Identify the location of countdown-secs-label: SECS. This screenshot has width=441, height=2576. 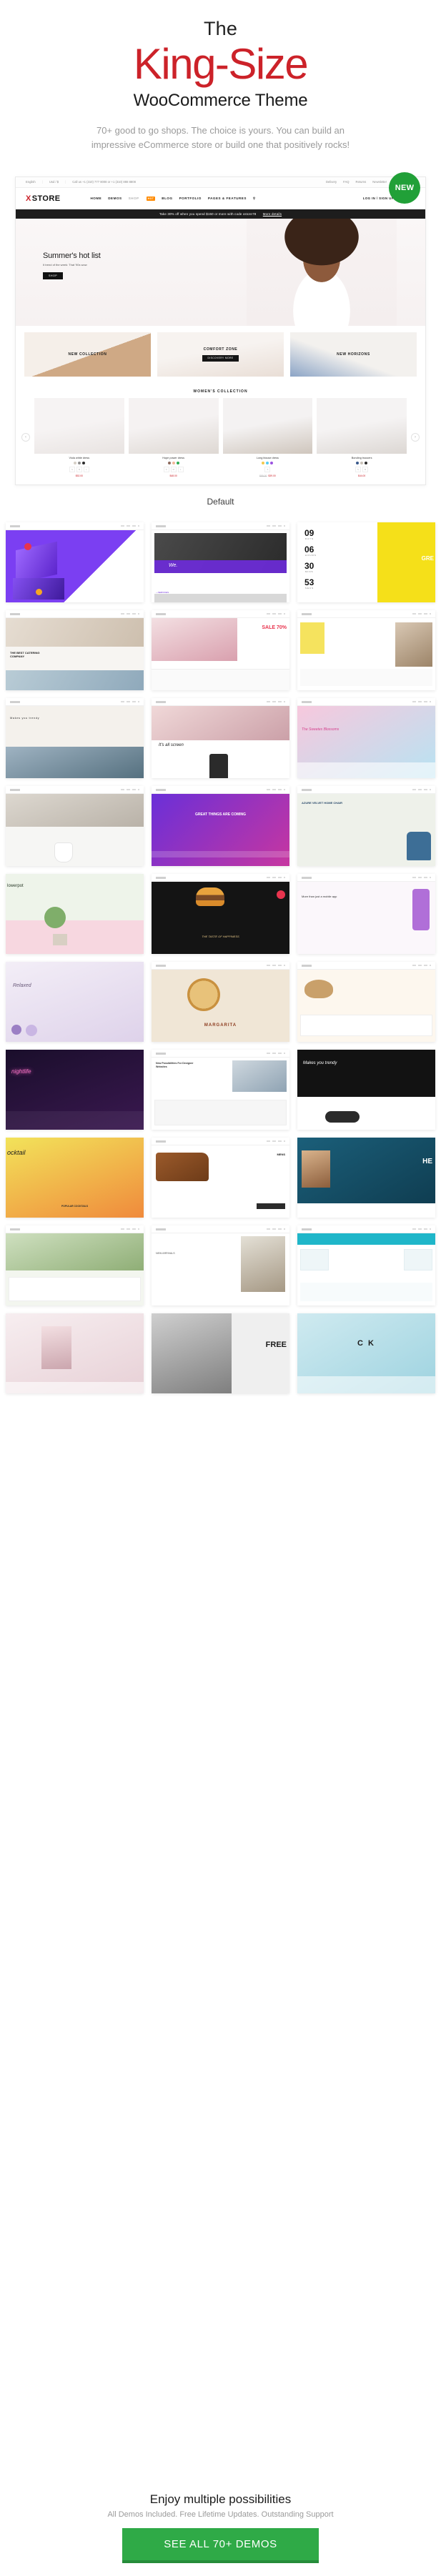
(309, 588).